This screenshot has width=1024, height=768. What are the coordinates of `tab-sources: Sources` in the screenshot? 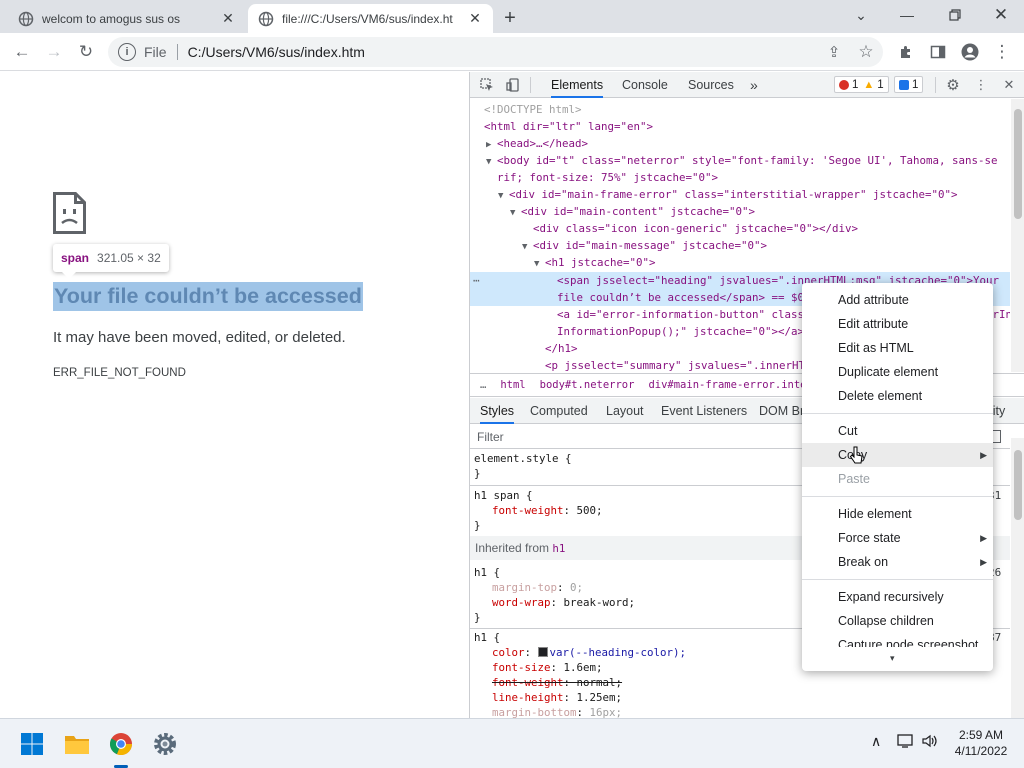 It's located at (711, 85).